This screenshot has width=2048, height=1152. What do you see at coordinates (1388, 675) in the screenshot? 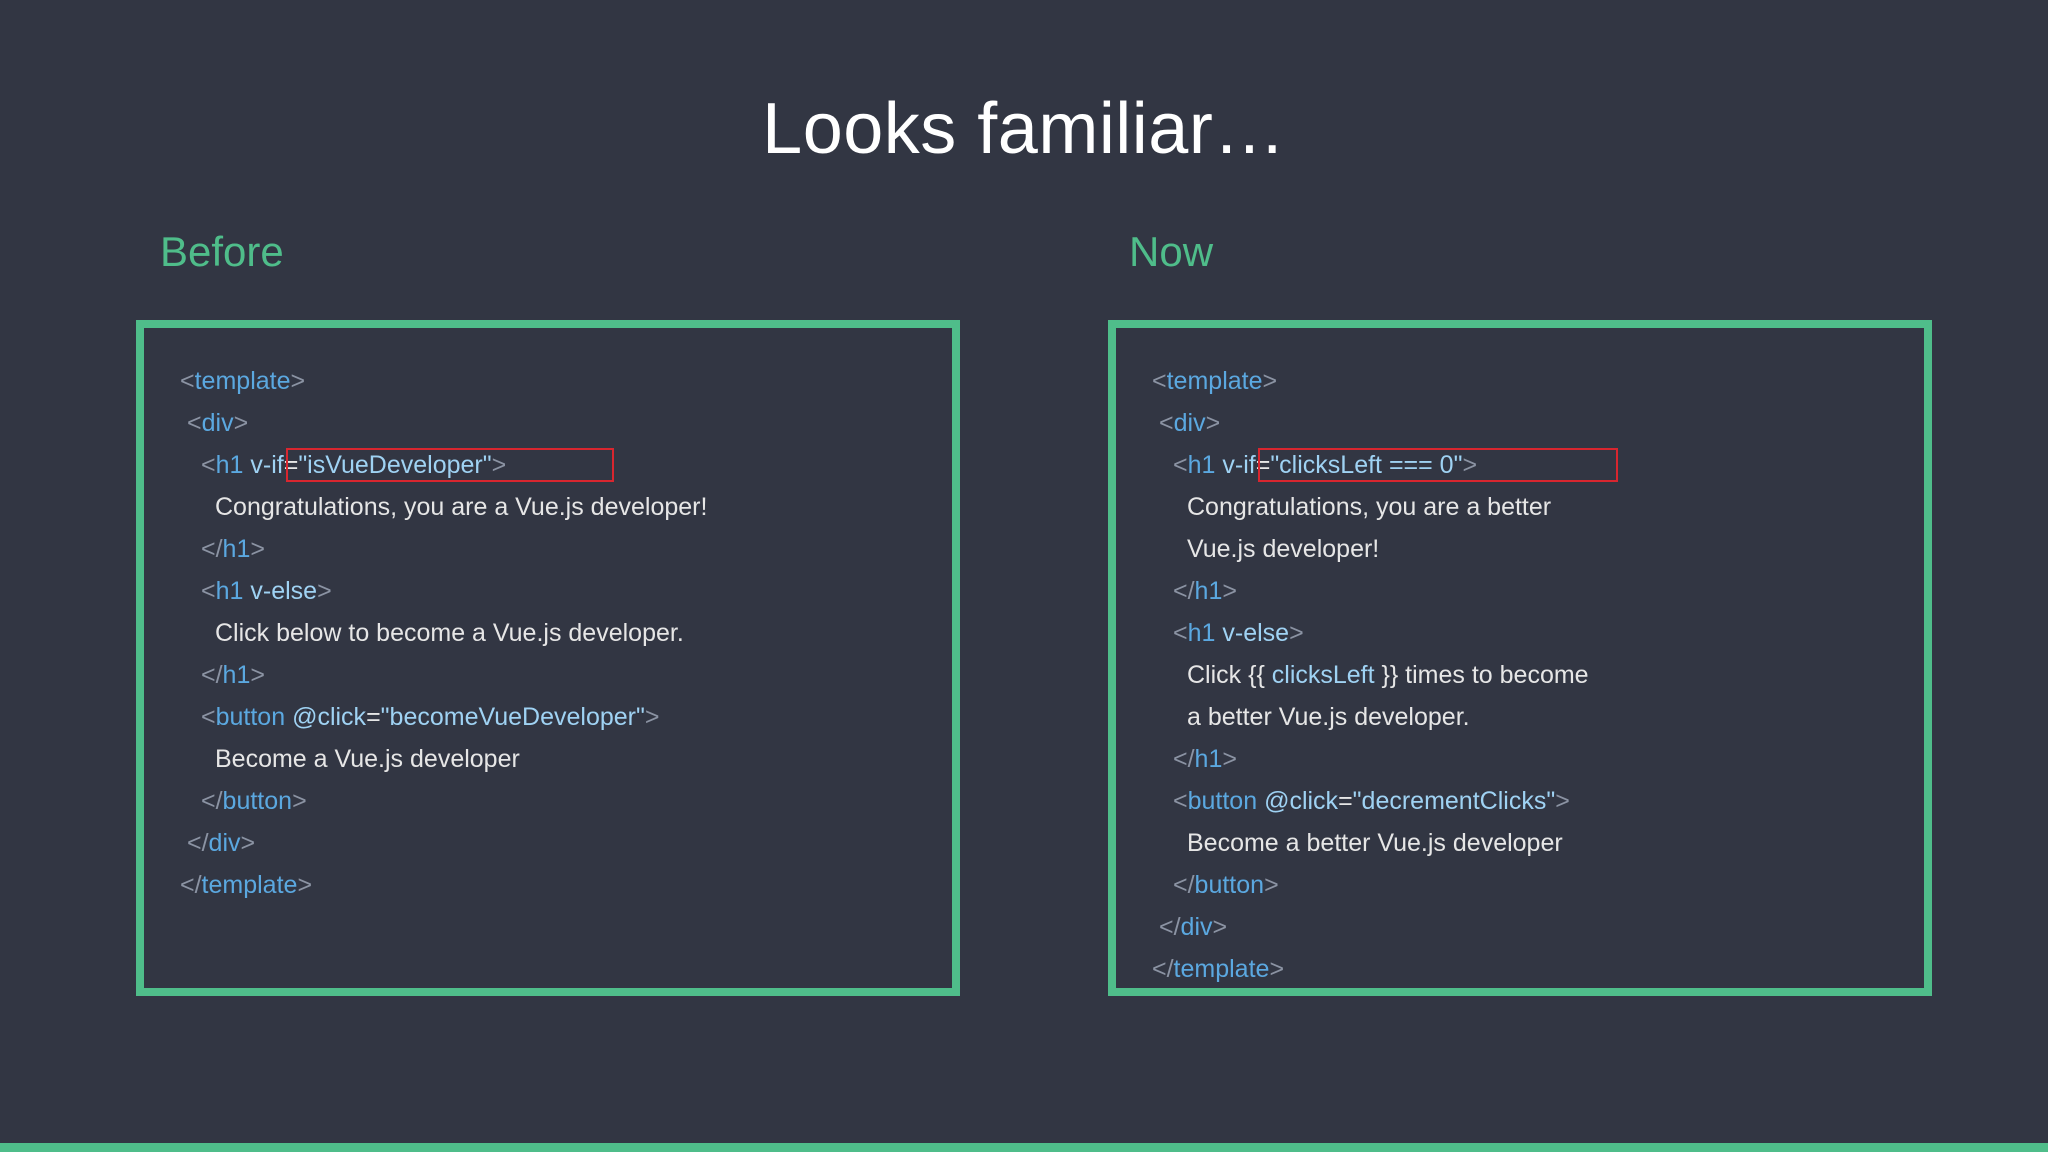
I see `code-line: Click {{ clicksLeft }} times to become` at bounding box center [1388, 675].